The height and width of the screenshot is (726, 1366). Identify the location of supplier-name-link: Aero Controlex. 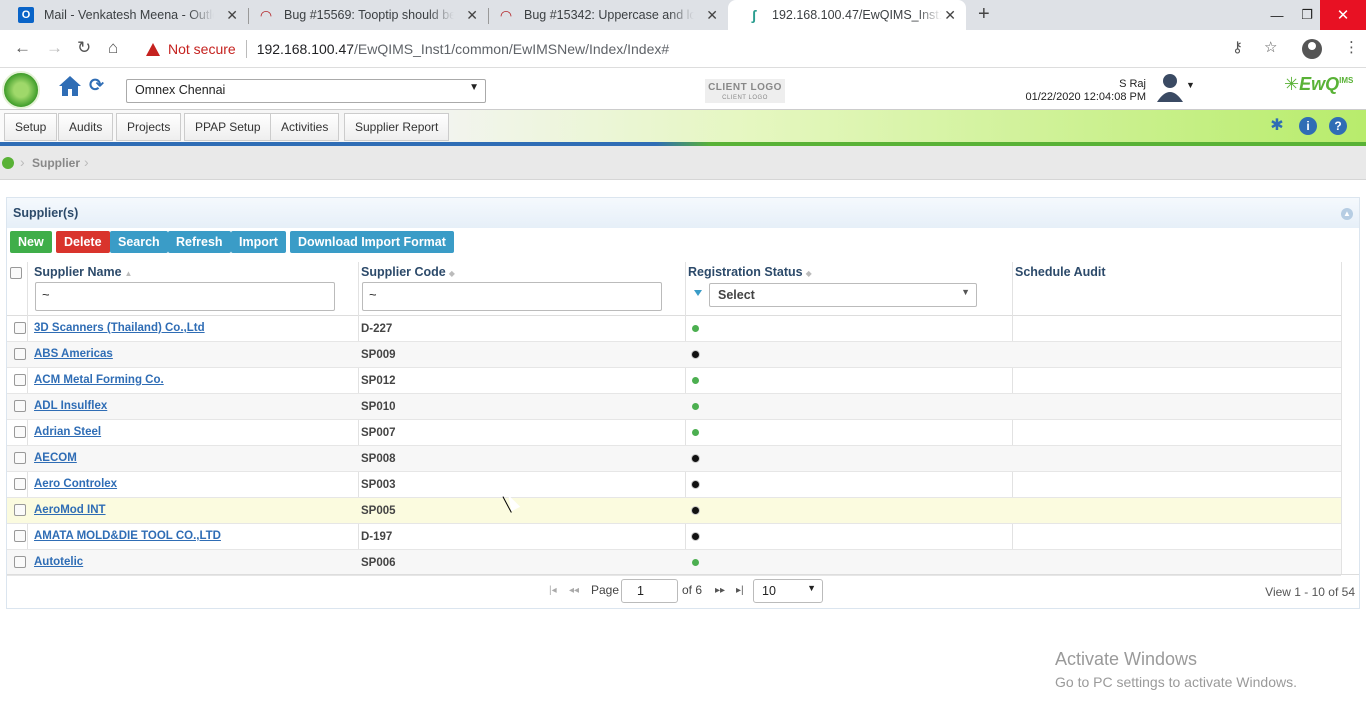
(75, 484).